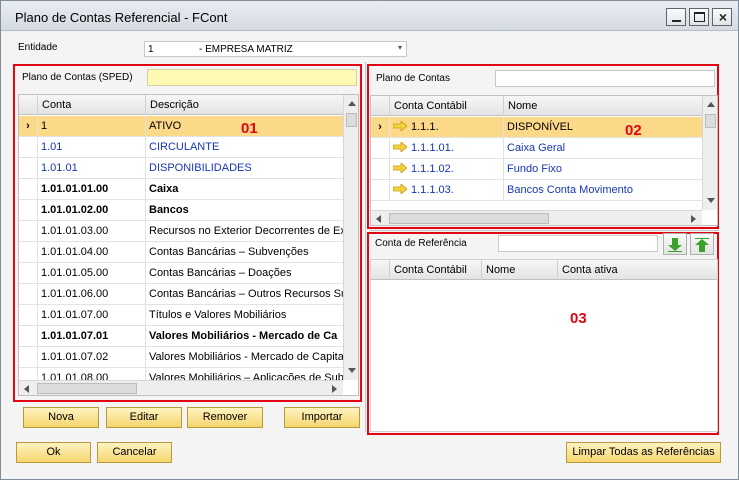 The image size is (739, 480). What do you see at coordinates (446, 127) in the screenshot?
I see `cell-conta: 1.1.1.` at bounding box center [446, 127].